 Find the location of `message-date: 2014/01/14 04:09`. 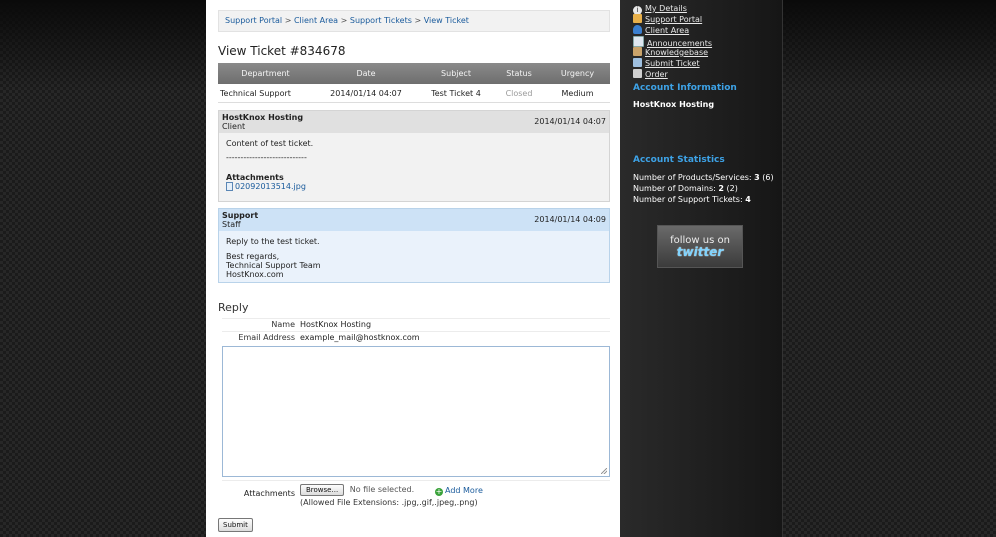

message-date: 2014/01/14 04:09 is located at coordinates (570, 219).